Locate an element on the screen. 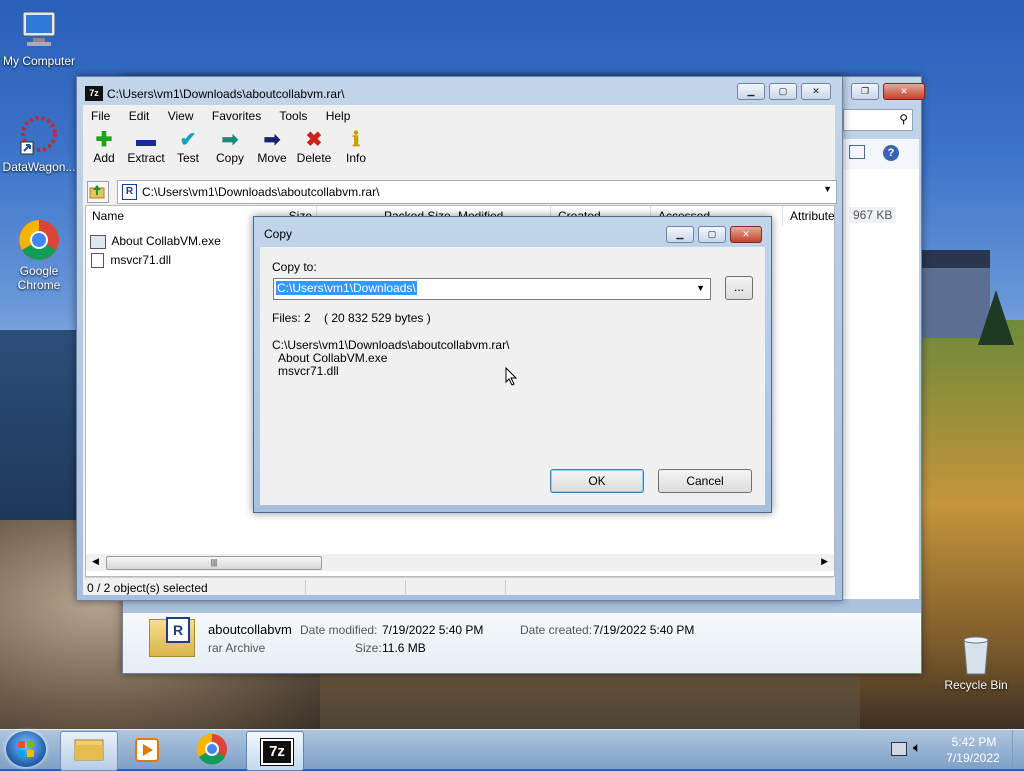 Image resolution: width=1024 pixels, height=771 pixels. delete-icon: ✖ is located at coordinates (314, 140).